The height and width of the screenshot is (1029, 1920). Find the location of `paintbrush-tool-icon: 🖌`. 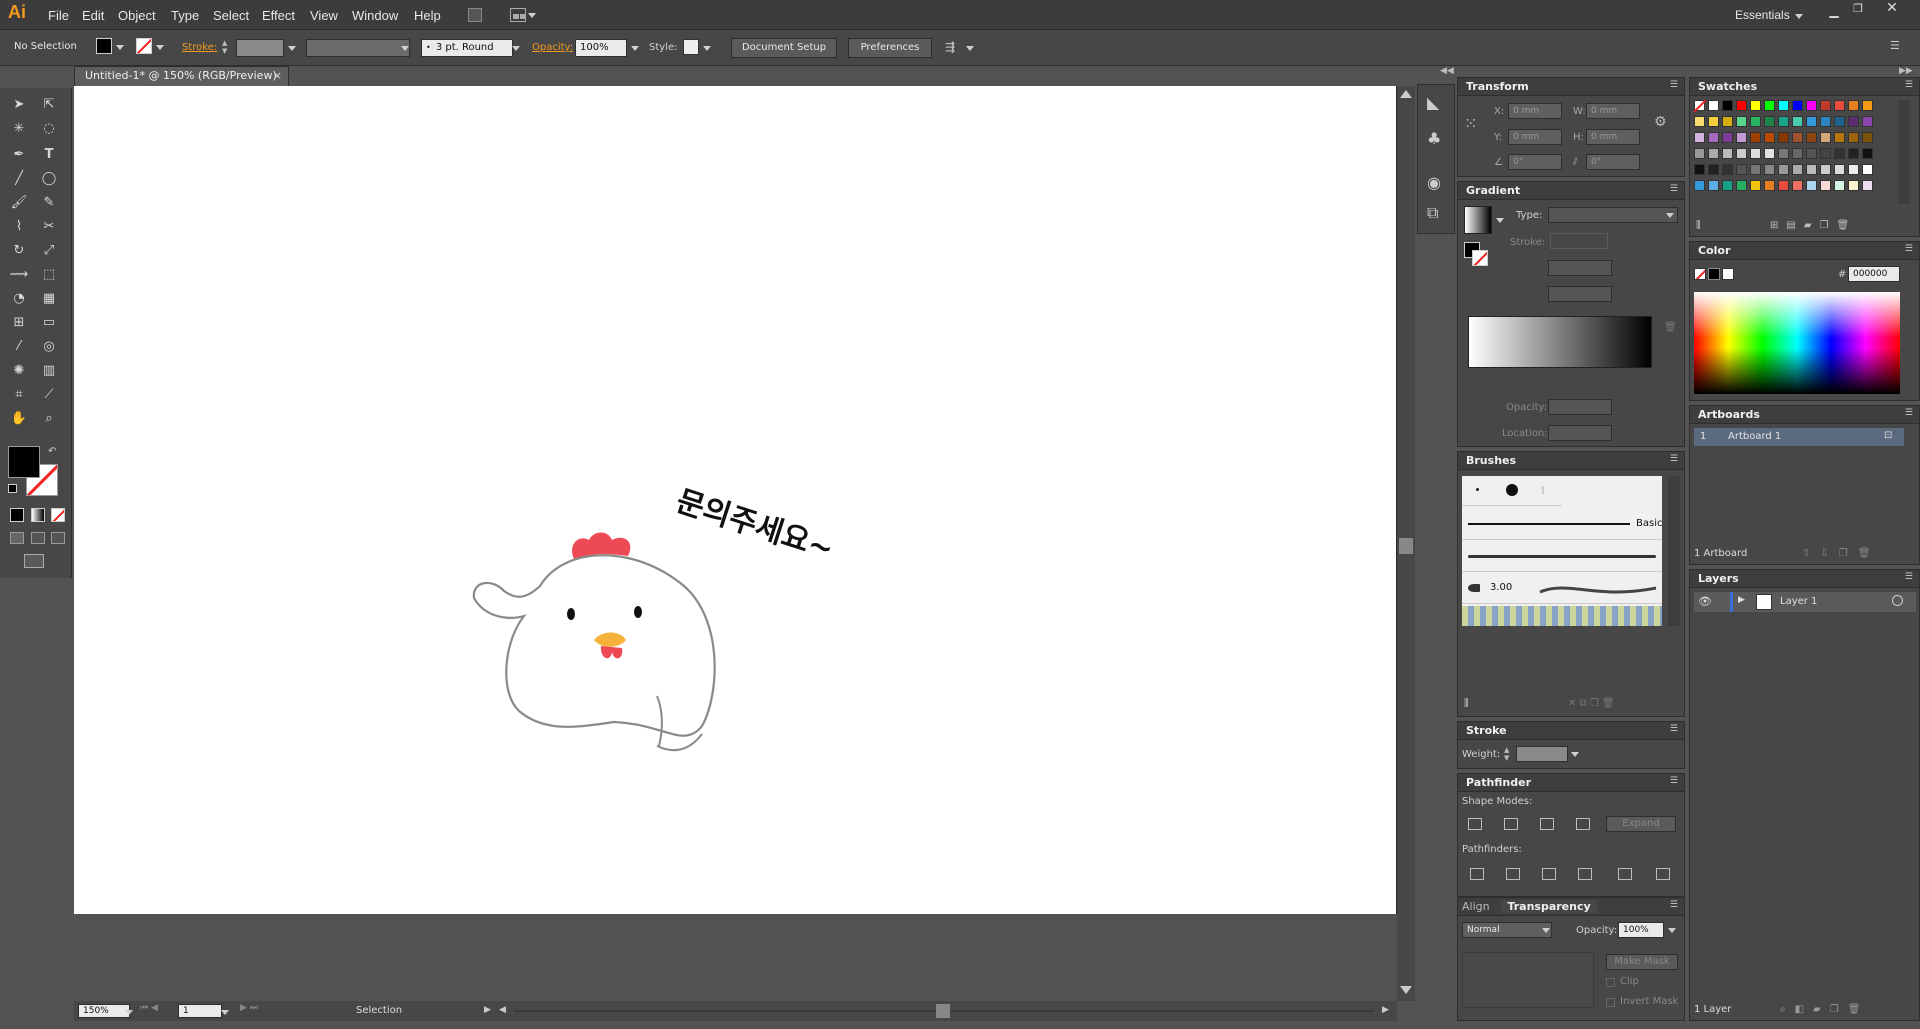

paintbrush-tool-icon: 🖌 is located at coordinates (19, 203).